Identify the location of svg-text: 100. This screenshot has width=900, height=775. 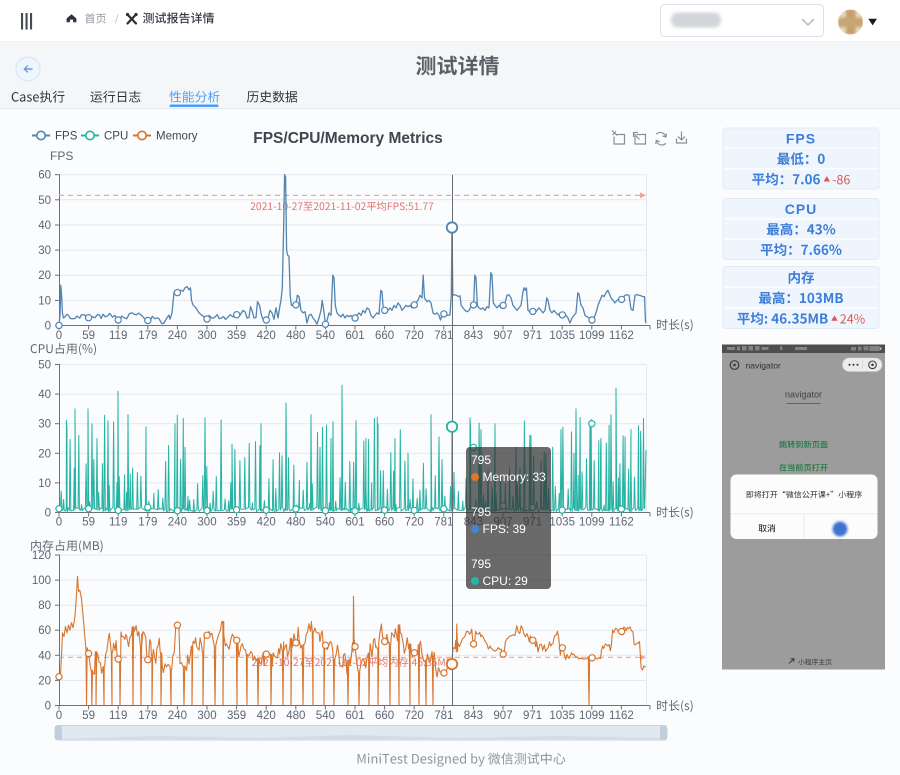
(41, 581).